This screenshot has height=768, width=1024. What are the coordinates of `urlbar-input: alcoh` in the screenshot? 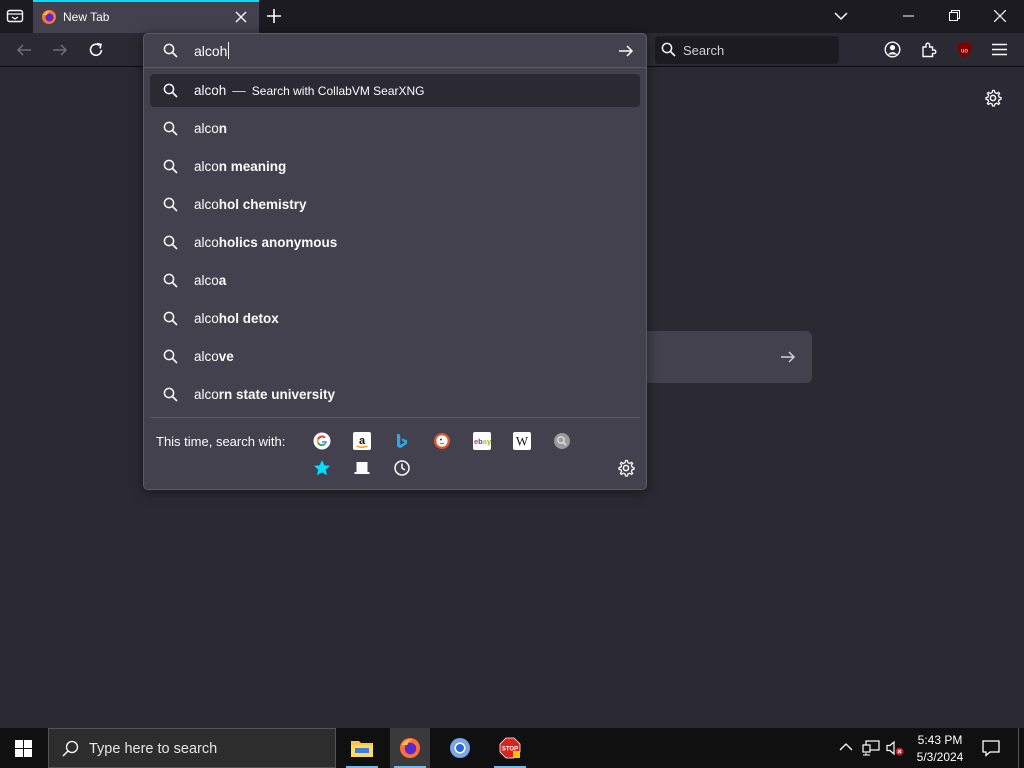 It's located at (210, 51).